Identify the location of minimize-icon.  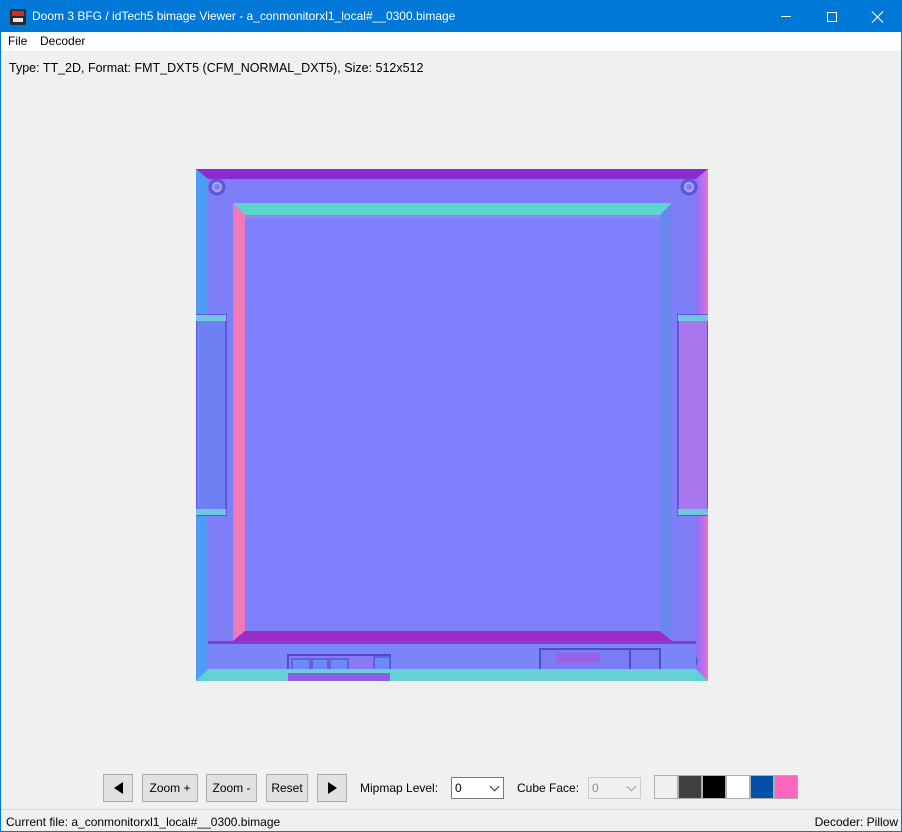
(786, 16).